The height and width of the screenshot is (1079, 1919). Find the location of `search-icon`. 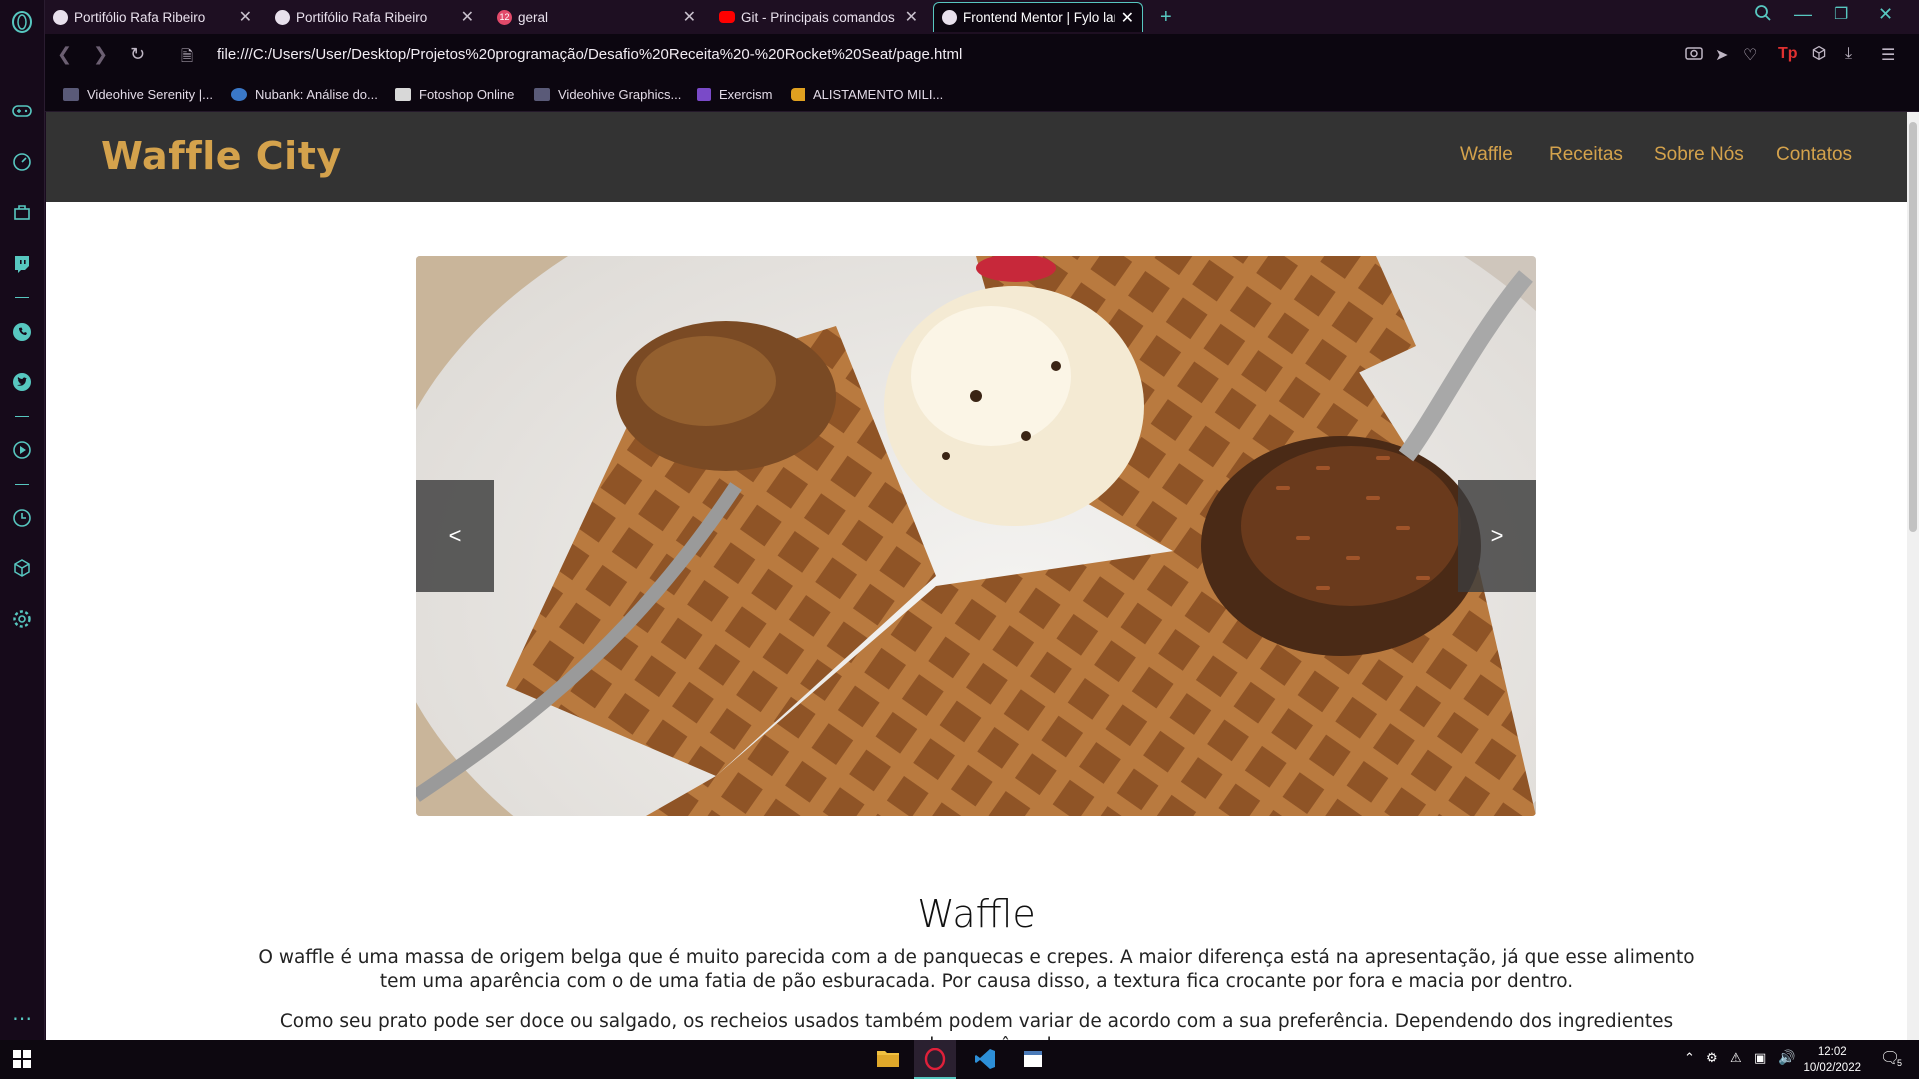

search-icon is located at coordinates (1763, 15).